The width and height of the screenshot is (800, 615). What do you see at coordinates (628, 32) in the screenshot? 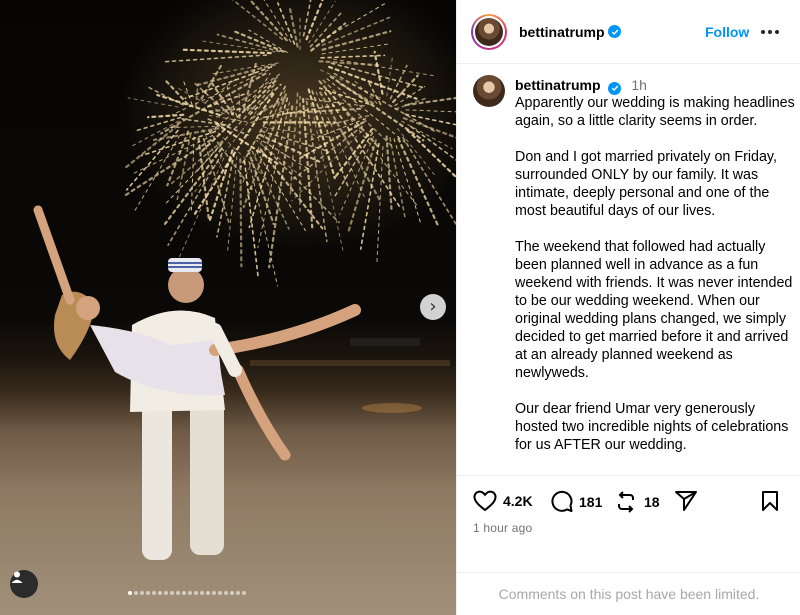
I see `post-header: bettinatrump Follow` at bounding box center [628, 32].